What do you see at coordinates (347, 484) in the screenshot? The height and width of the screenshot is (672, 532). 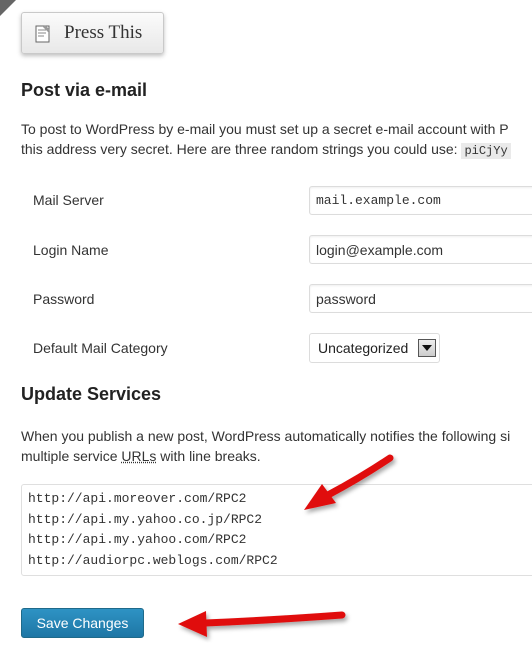 I see `arrow-to-services` at bounding box center [347, 484].